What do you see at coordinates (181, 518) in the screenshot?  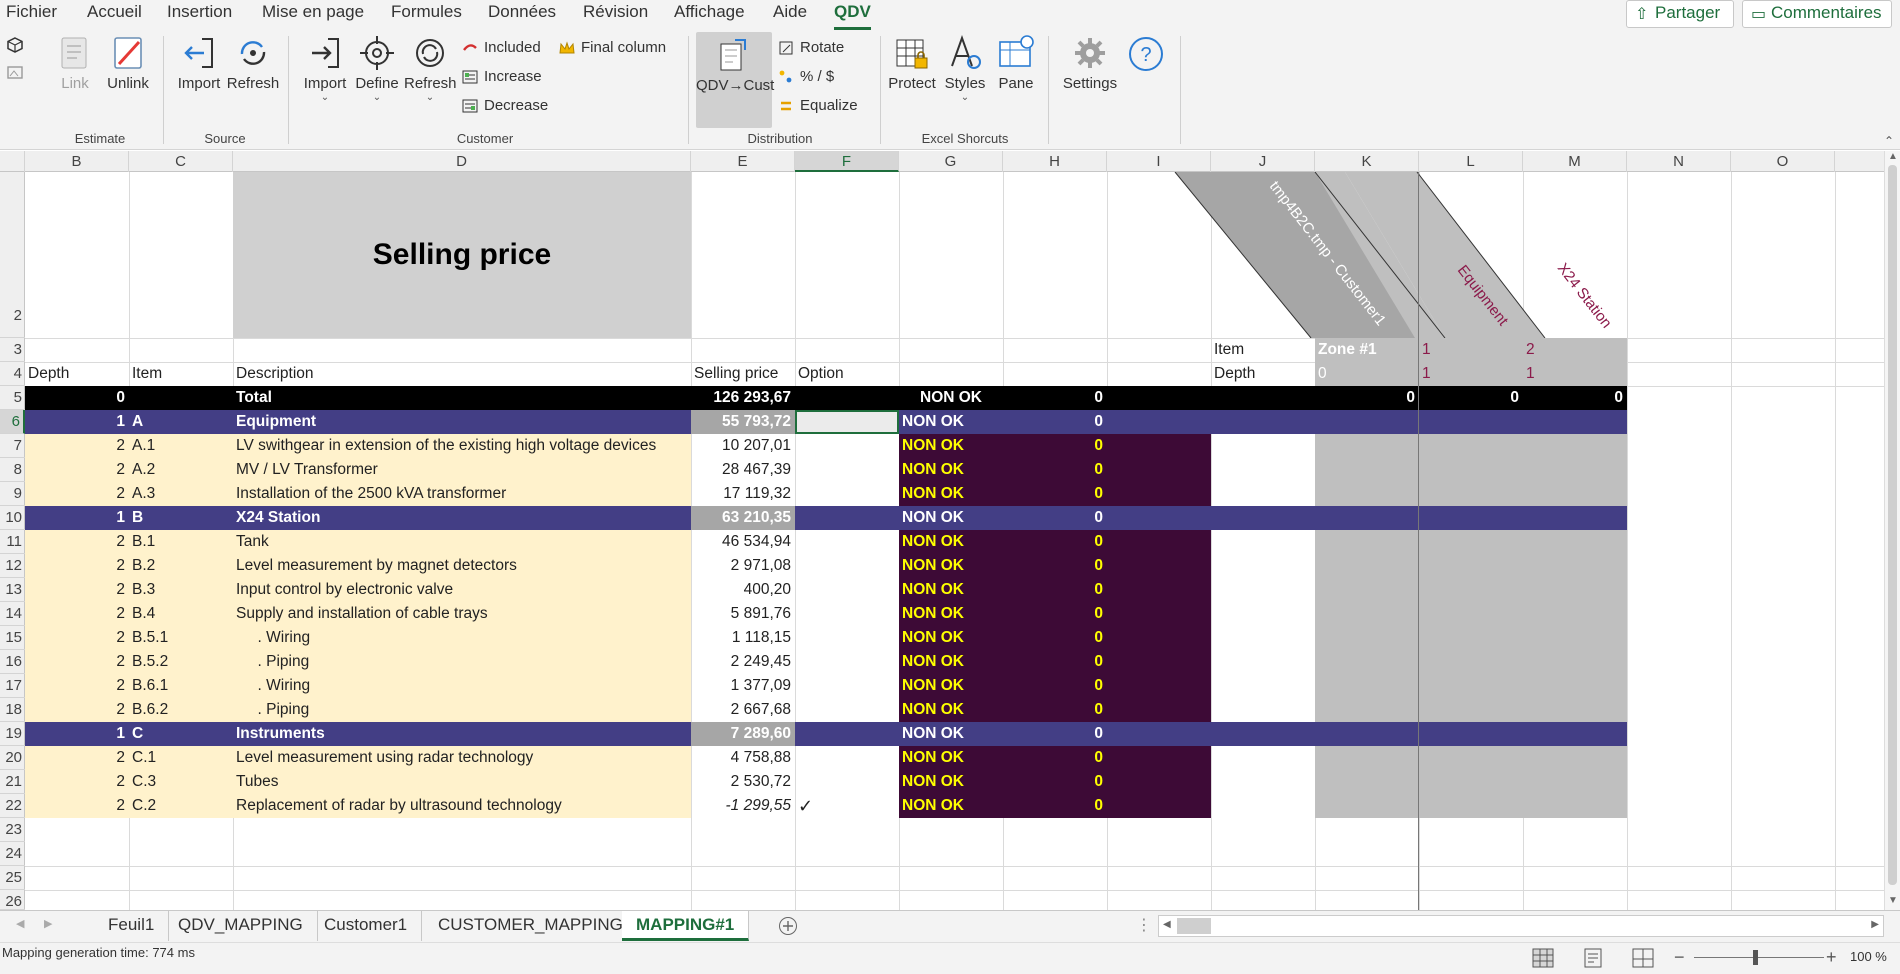 I see `row-item: B` at bounding box center [181, 518].